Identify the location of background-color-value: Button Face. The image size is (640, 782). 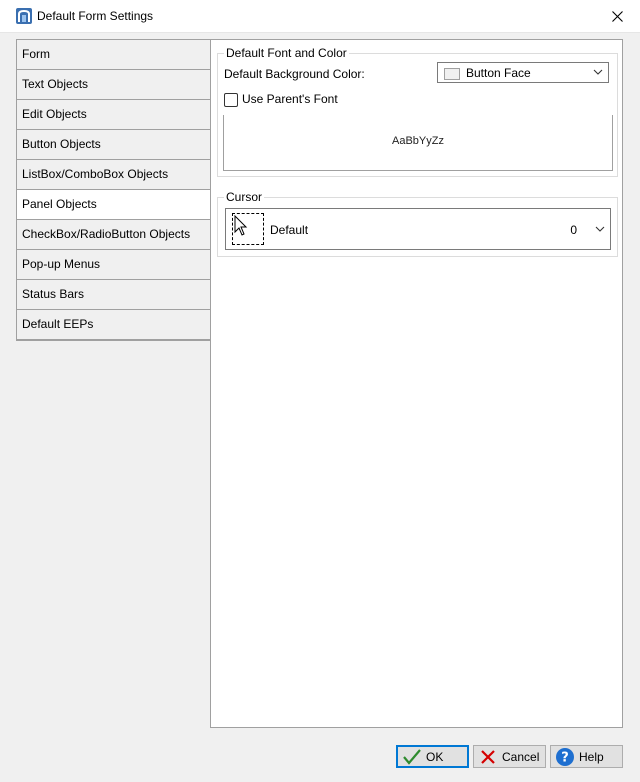
(498, 73).